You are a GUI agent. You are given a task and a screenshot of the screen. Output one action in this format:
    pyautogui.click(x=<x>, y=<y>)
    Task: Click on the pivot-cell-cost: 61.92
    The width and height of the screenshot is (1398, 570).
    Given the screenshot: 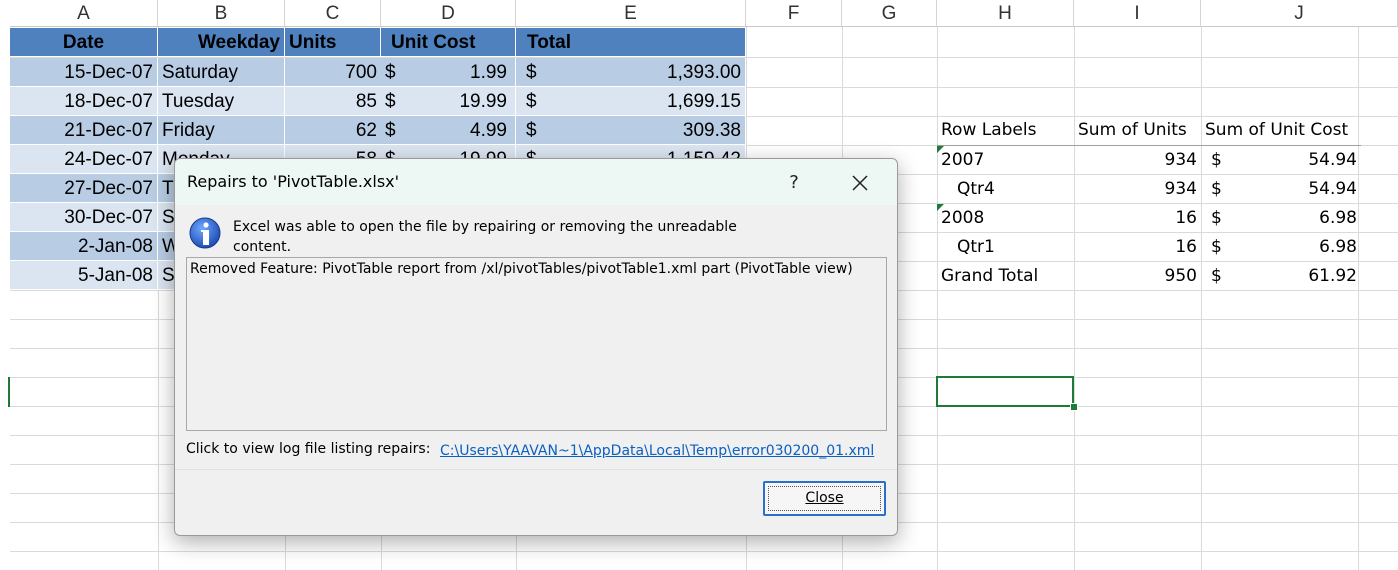 What is the action you would take?
    pyautogui.click(x=1296, y=276)
    